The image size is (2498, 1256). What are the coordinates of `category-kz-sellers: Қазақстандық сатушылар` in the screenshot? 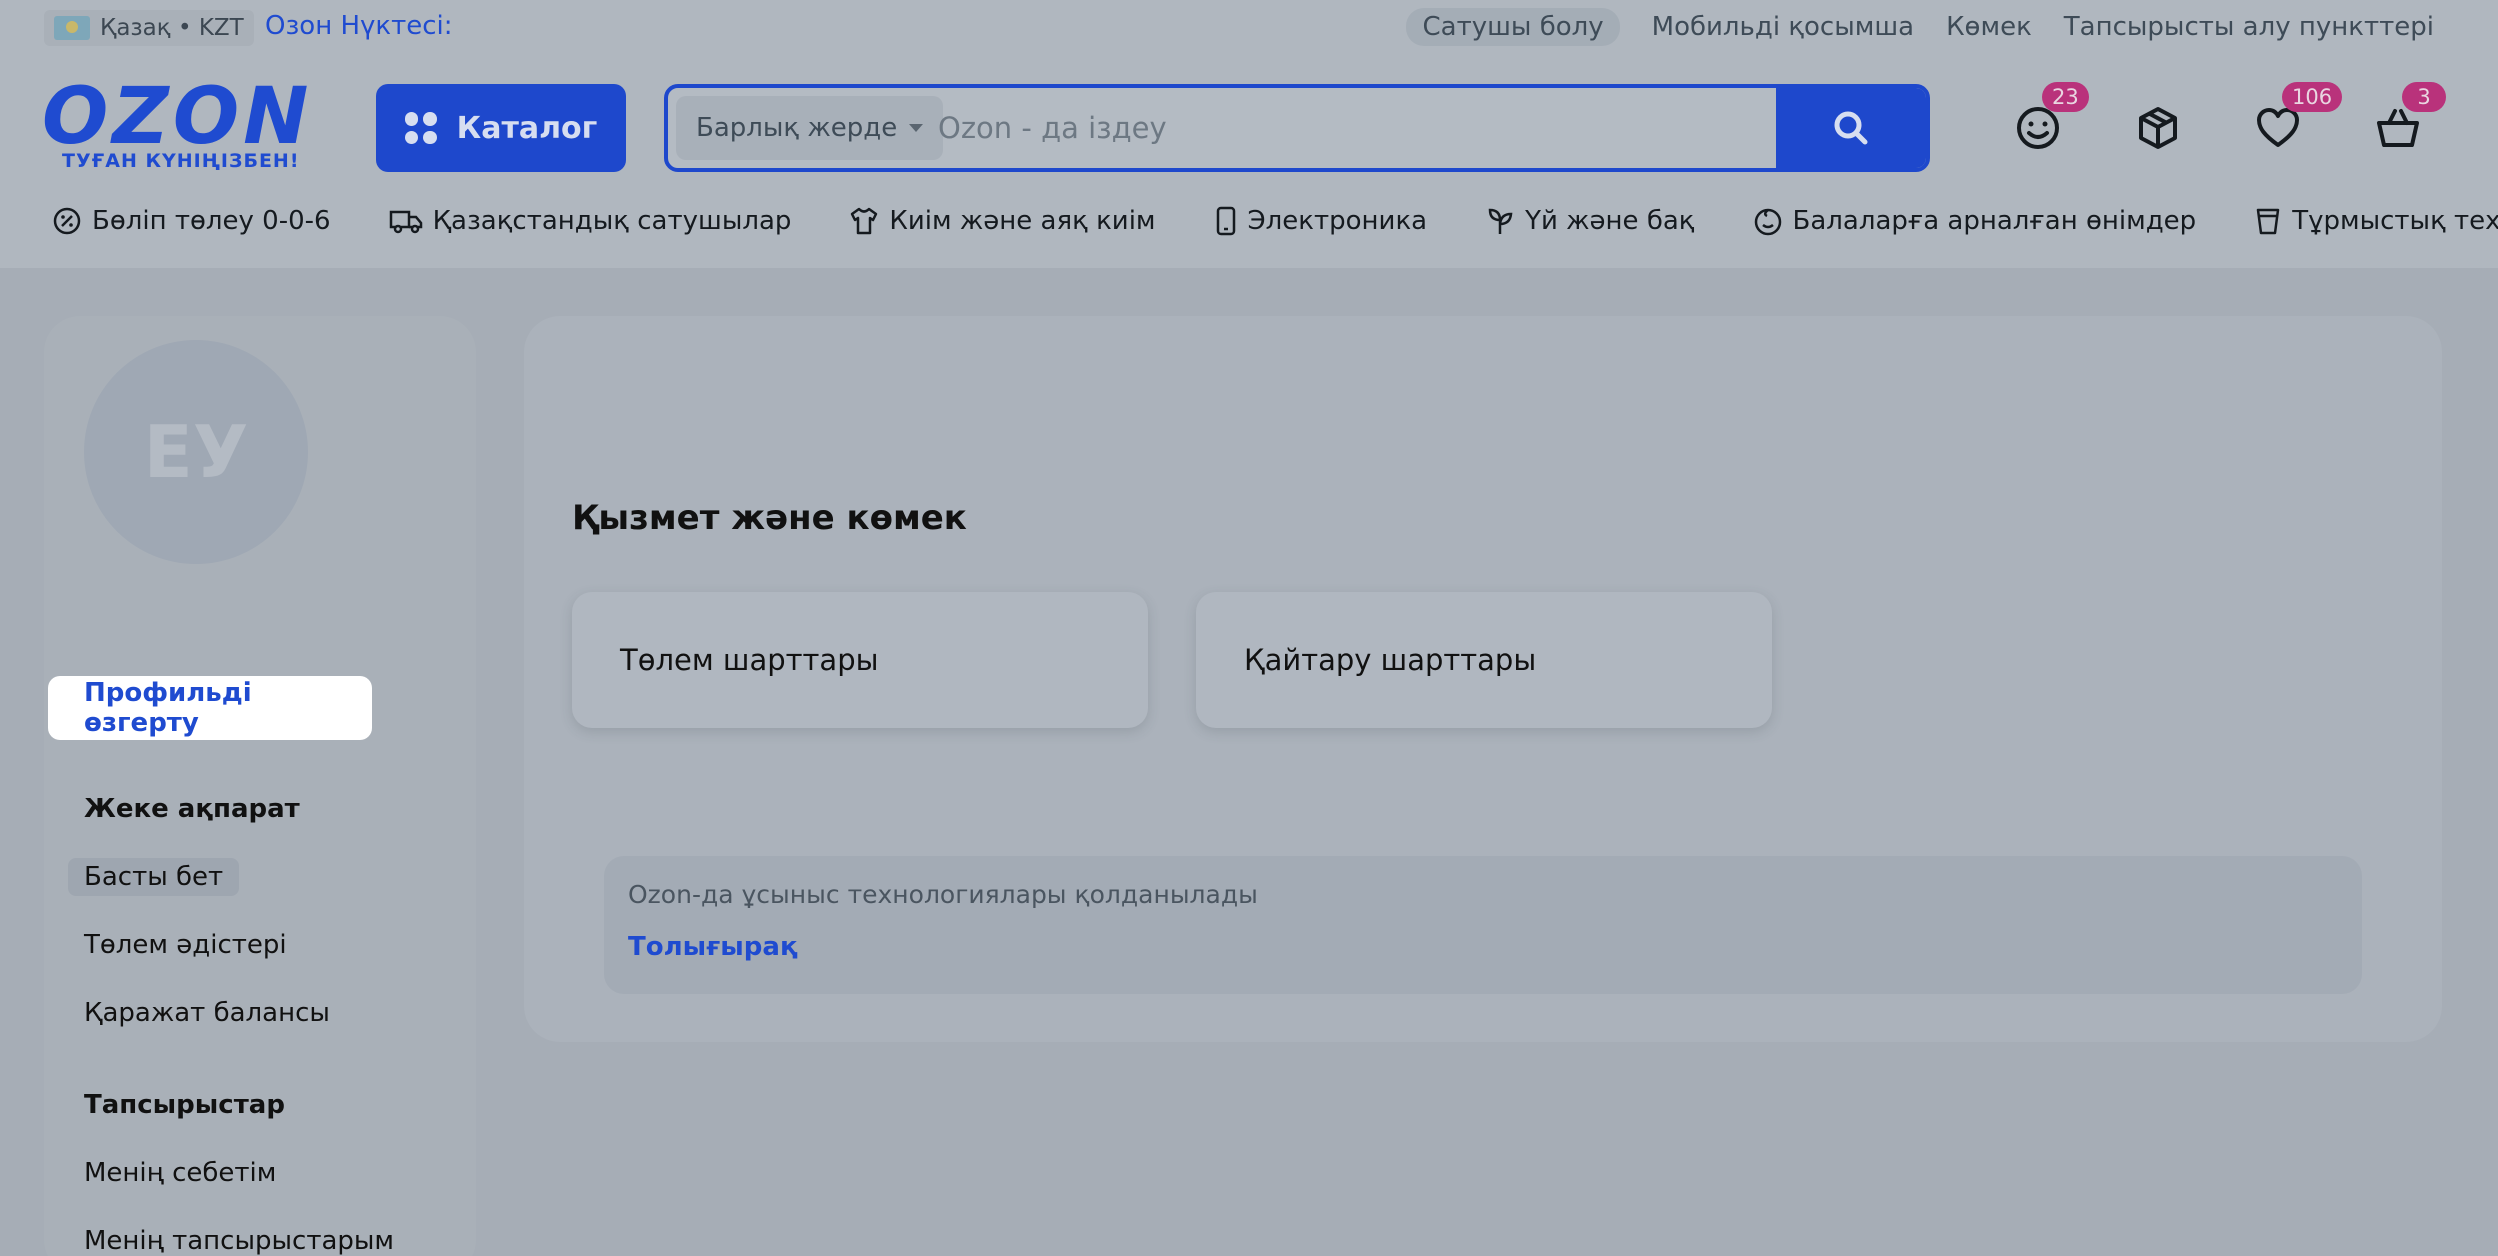 It's located at (590, 221).